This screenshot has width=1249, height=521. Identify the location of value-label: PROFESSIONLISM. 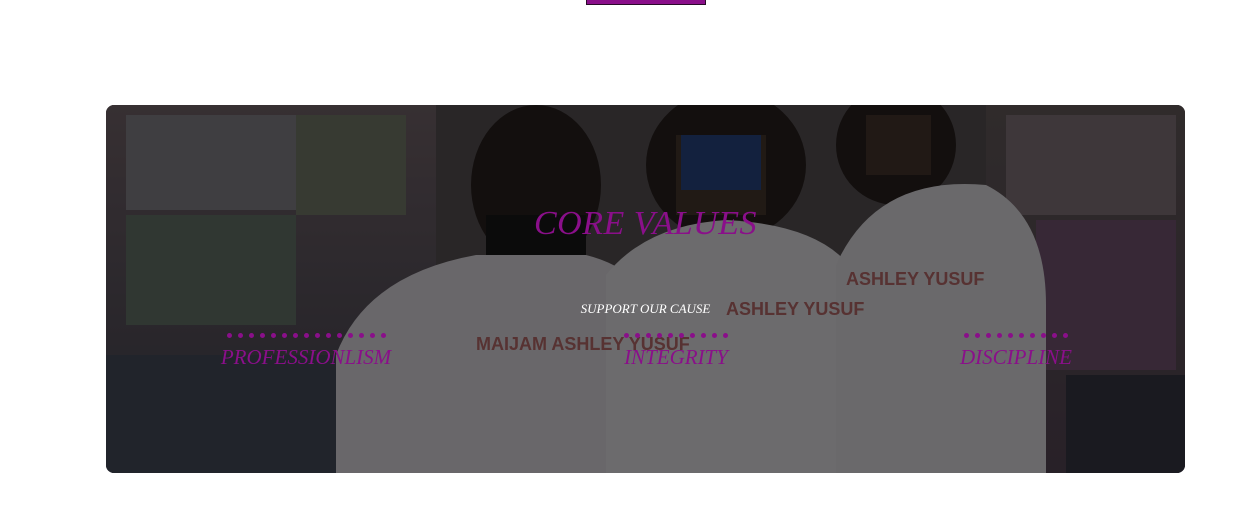
(306, 357).